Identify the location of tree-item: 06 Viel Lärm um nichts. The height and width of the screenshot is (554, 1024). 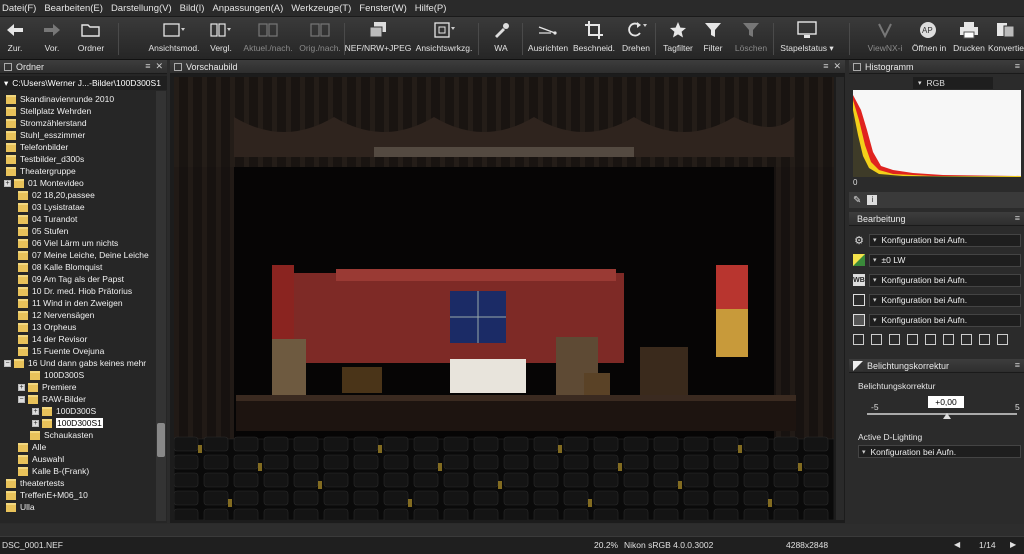
(68, 243).